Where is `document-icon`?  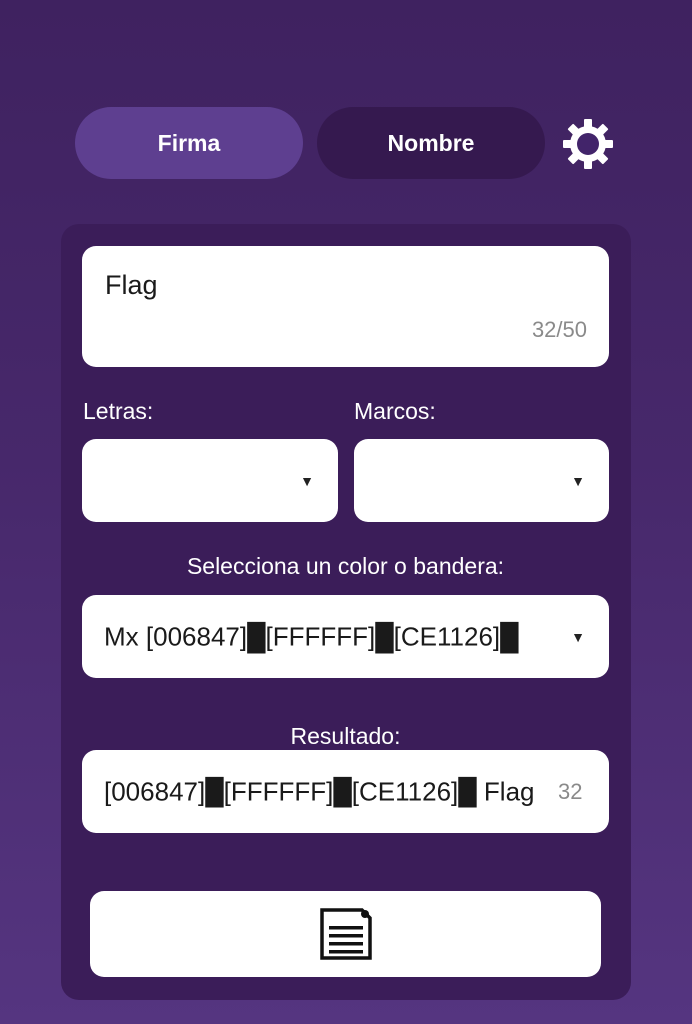 document-icon is located at coordinates (345, 934).